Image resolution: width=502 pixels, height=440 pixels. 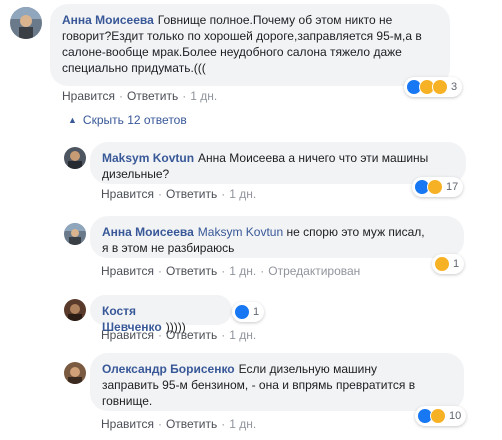 I want to click on comment-text-line: говнище., so click(x=127, y=401).